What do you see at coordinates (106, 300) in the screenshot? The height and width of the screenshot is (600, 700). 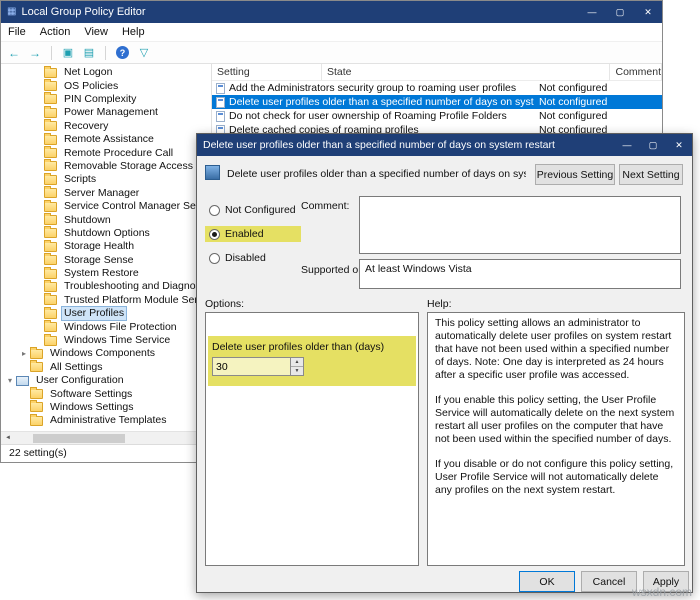 I see `tree-item: Trusted Platform Module Services` at bounding box center [106, 300].